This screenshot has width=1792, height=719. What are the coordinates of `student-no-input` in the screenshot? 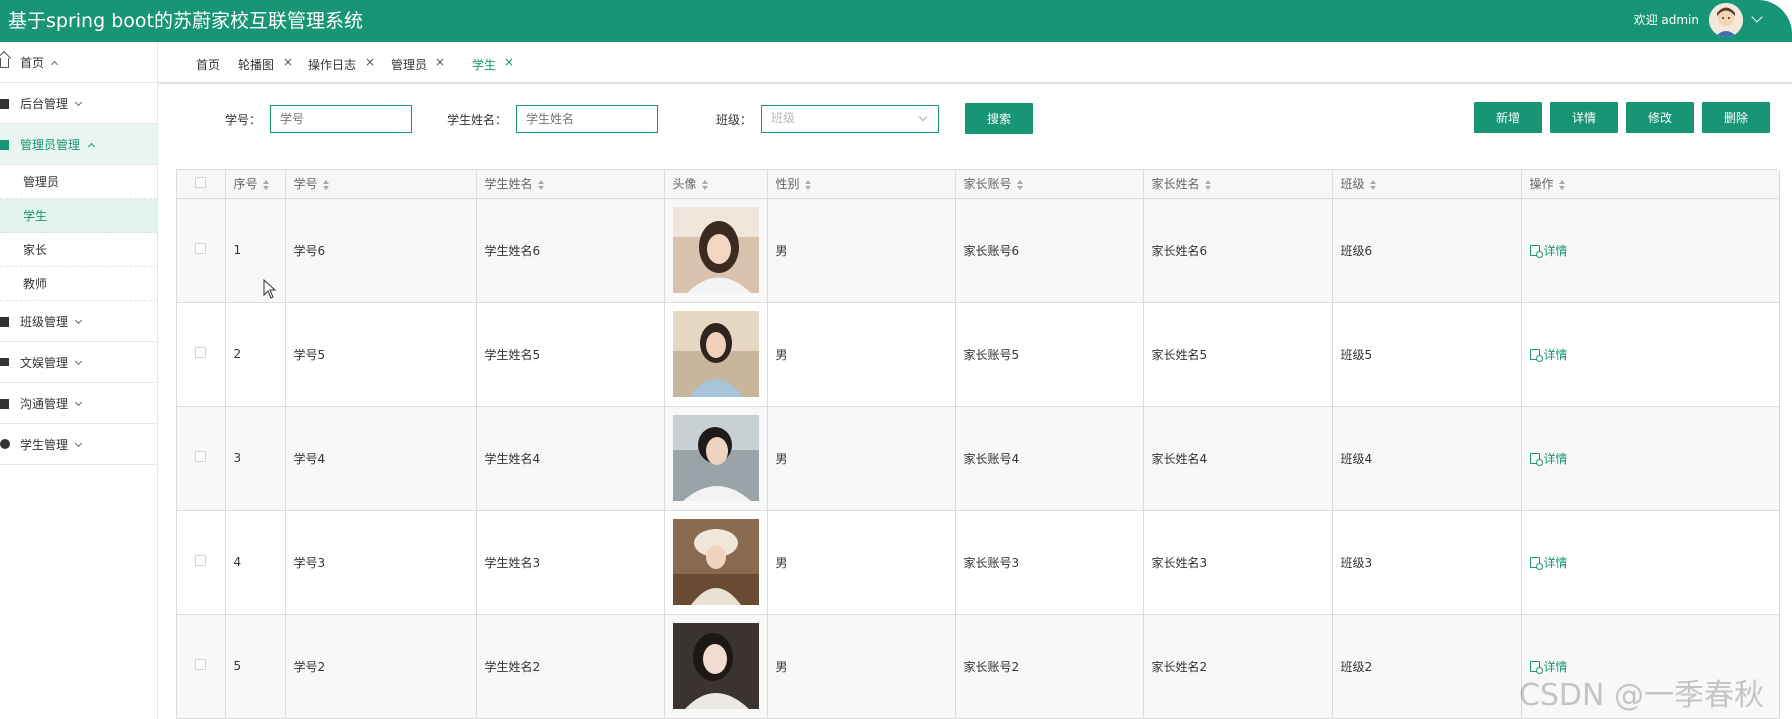 It's located at (341, 119).